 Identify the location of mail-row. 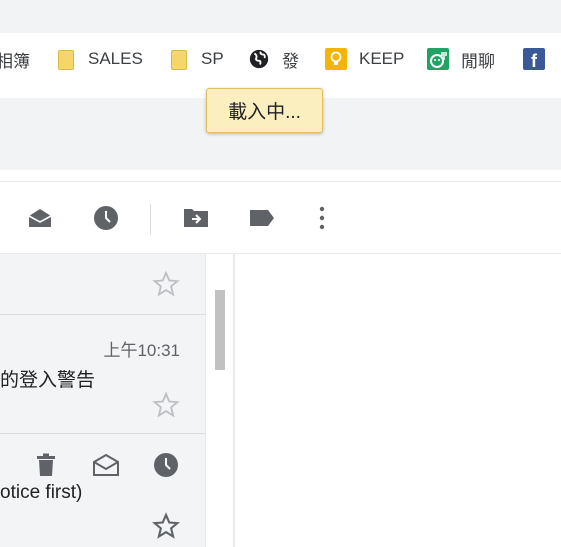
(102, 284).